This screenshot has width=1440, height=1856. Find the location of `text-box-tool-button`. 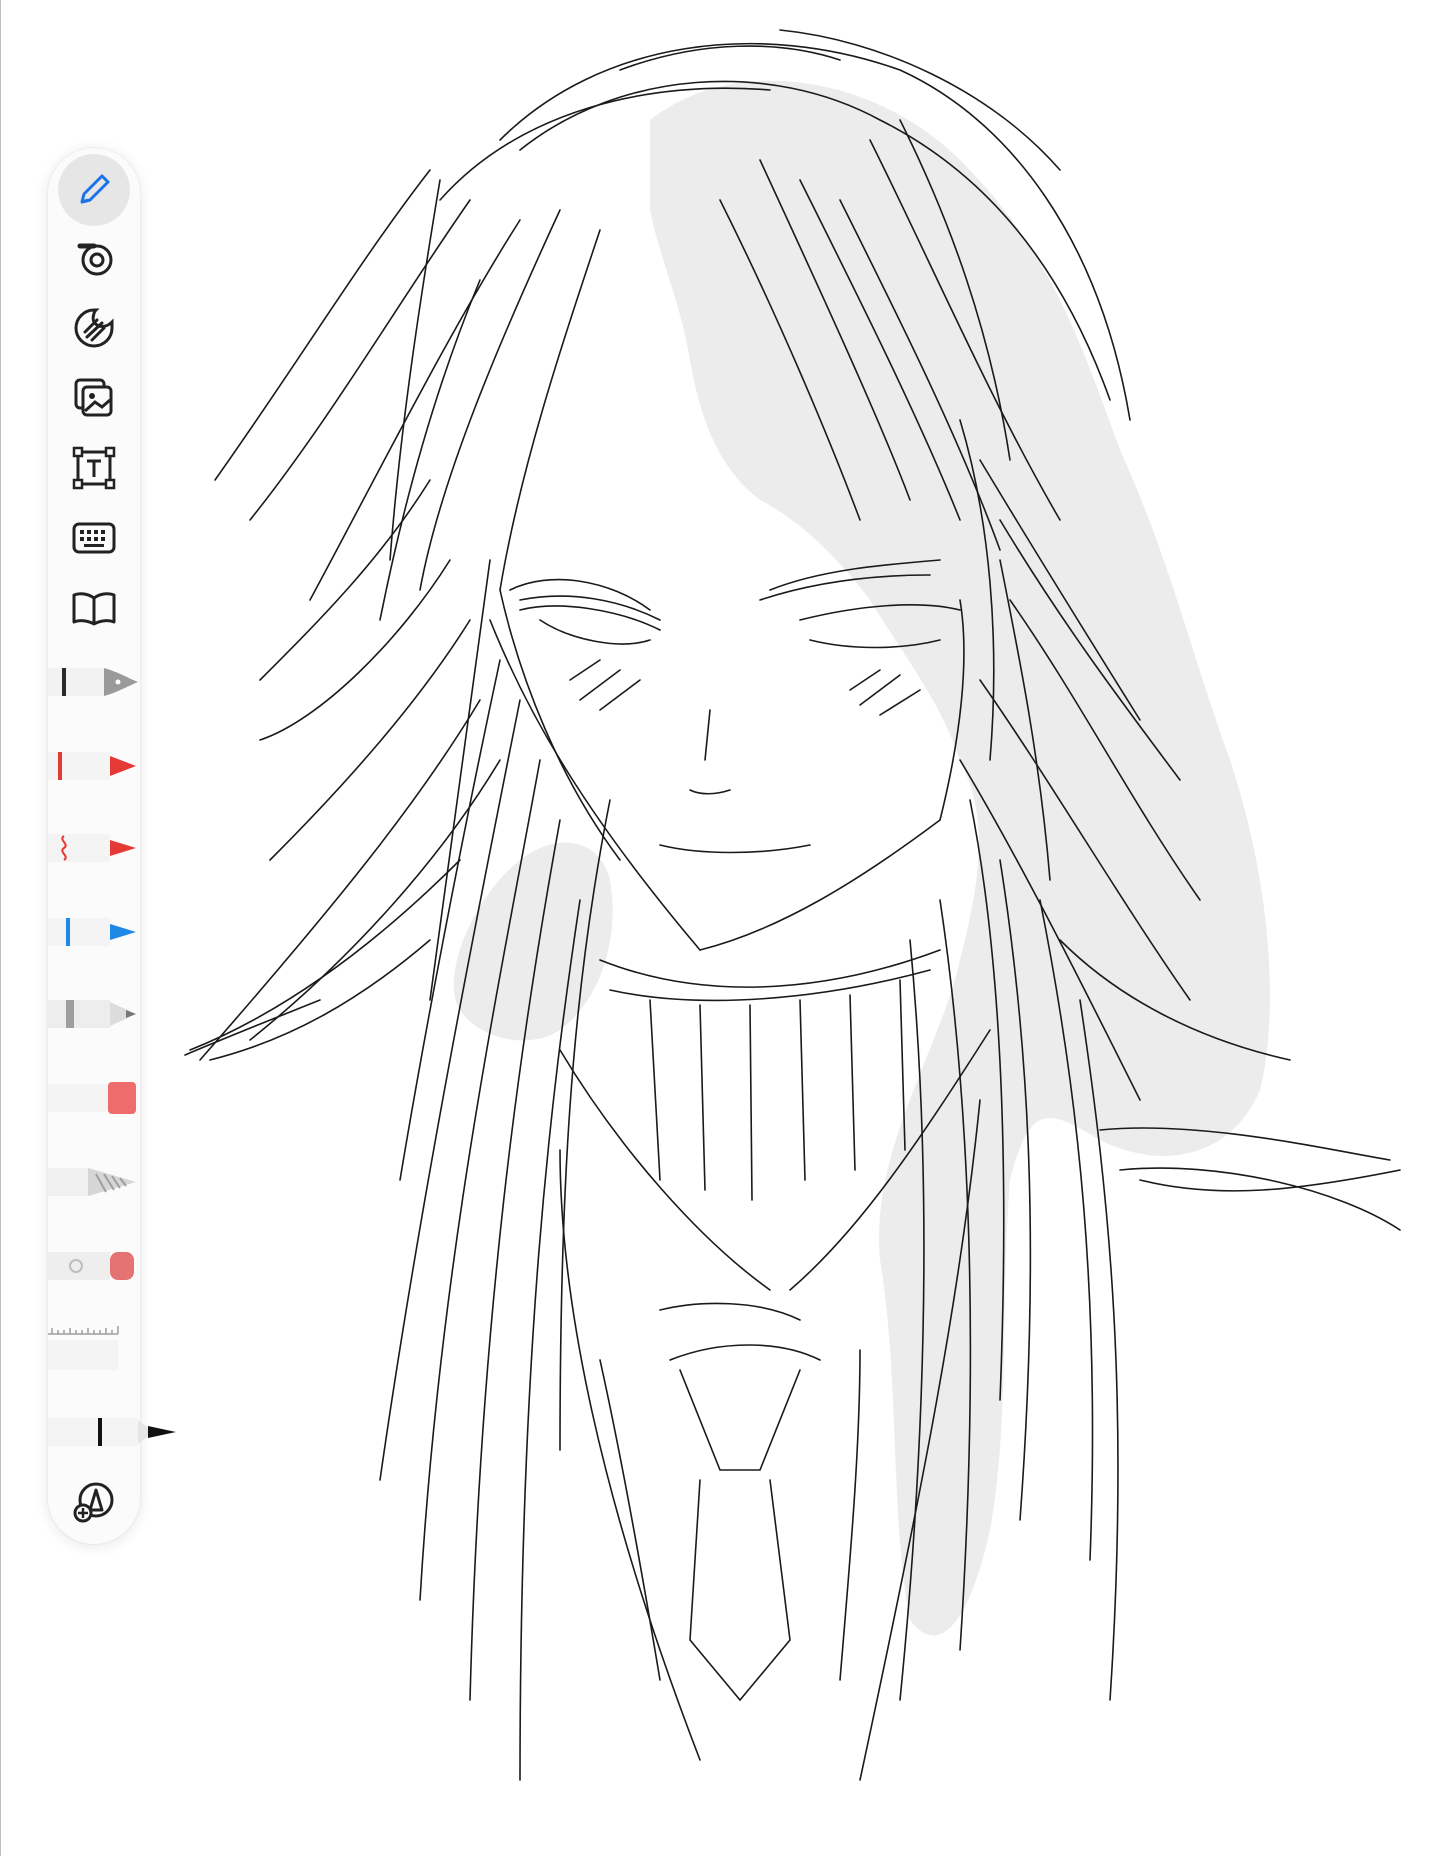

text-box-tool-button is located at coordinates (94, 468).